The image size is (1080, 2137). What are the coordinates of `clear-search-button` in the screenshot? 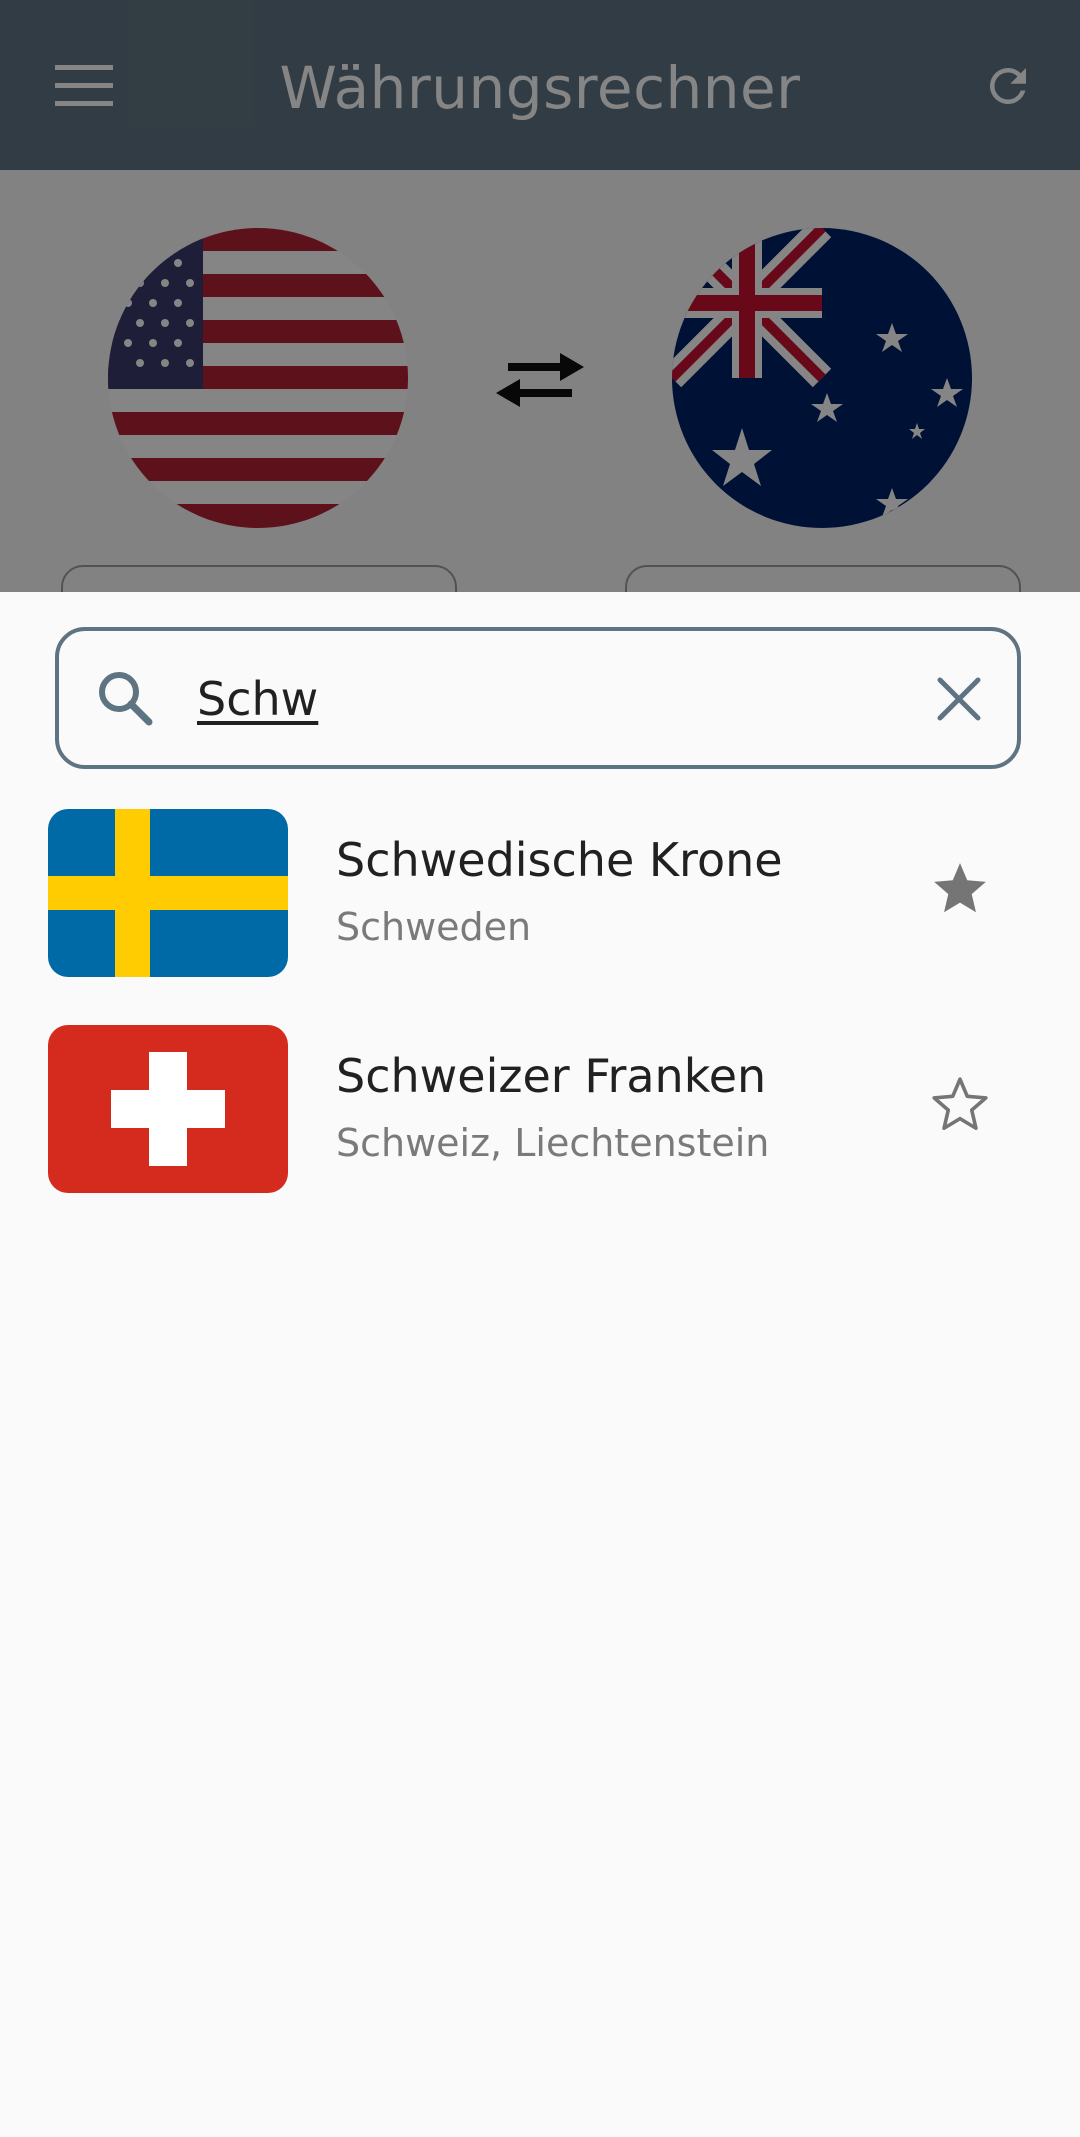 It's located at (959, 699).